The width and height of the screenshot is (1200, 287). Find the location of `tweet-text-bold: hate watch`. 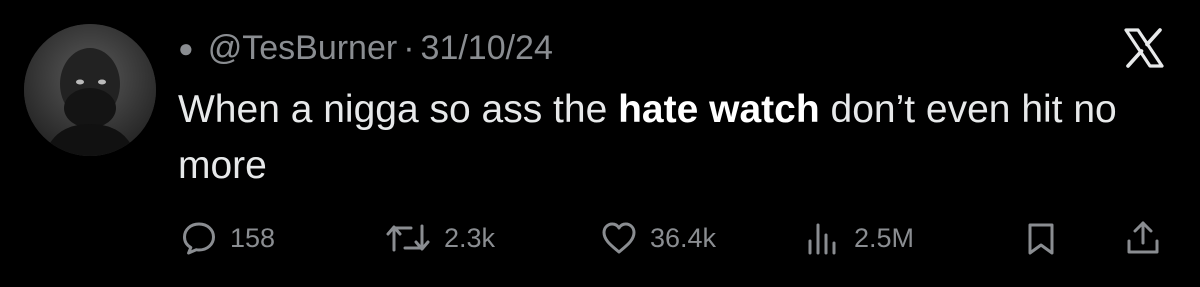

tweet-text-bold: hate watch is located at coordinates (719, 109).